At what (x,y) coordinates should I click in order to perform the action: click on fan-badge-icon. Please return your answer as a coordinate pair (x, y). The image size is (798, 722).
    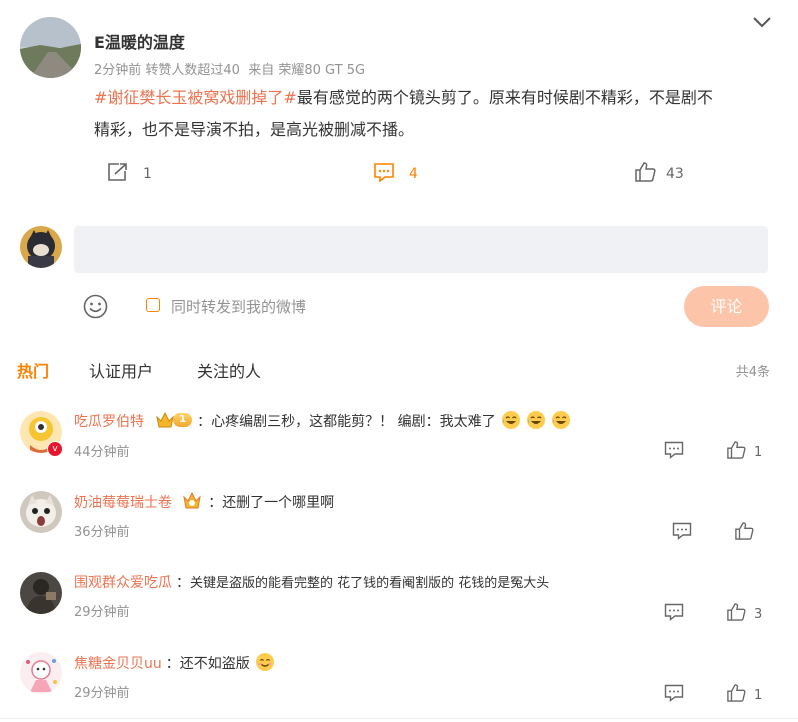
    Looking at the image, I should click on (192, 503).